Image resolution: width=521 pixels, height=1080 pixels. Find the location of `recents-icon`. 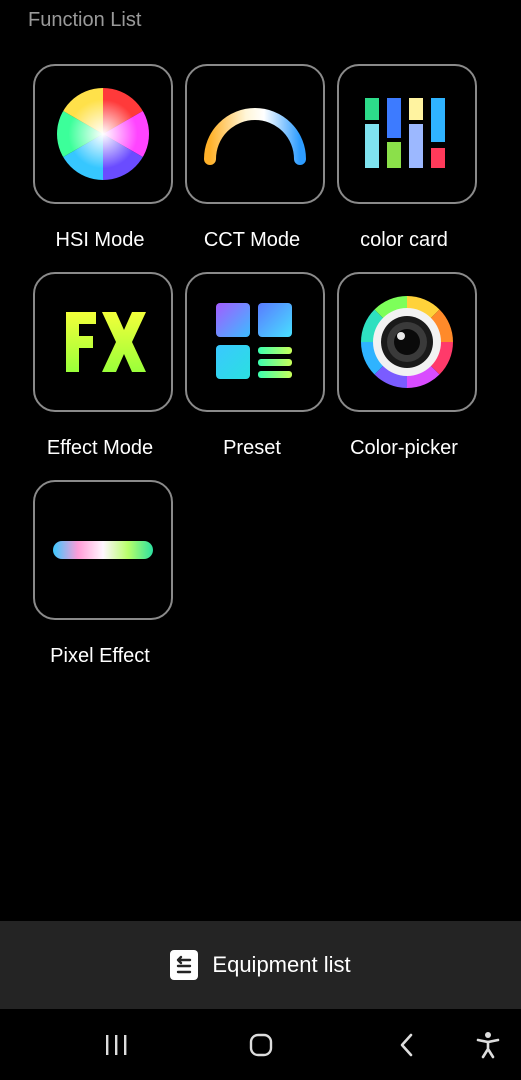

recents-icon is located at coordinates (116, 1045).